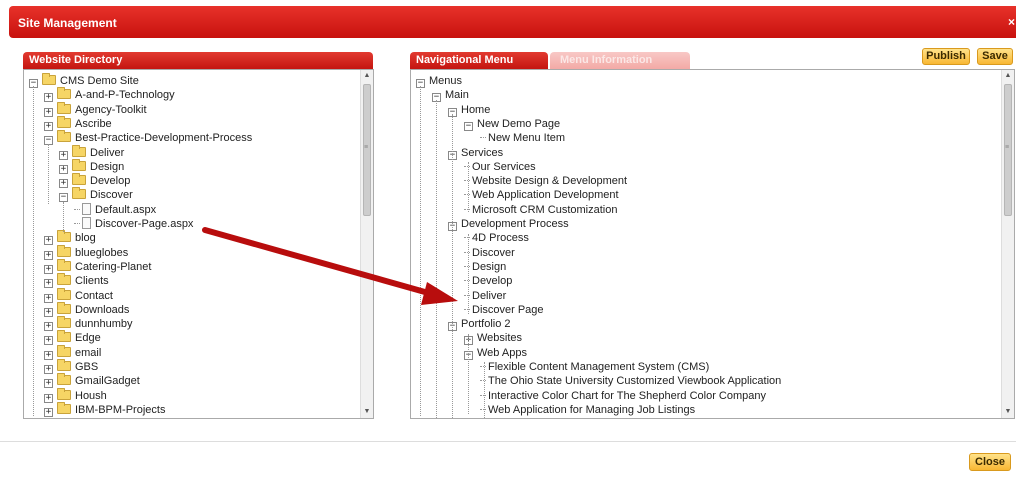 This screenshot has width=1016, height=480. I want to click on drag-arrow-annotation, so click(330, 266).